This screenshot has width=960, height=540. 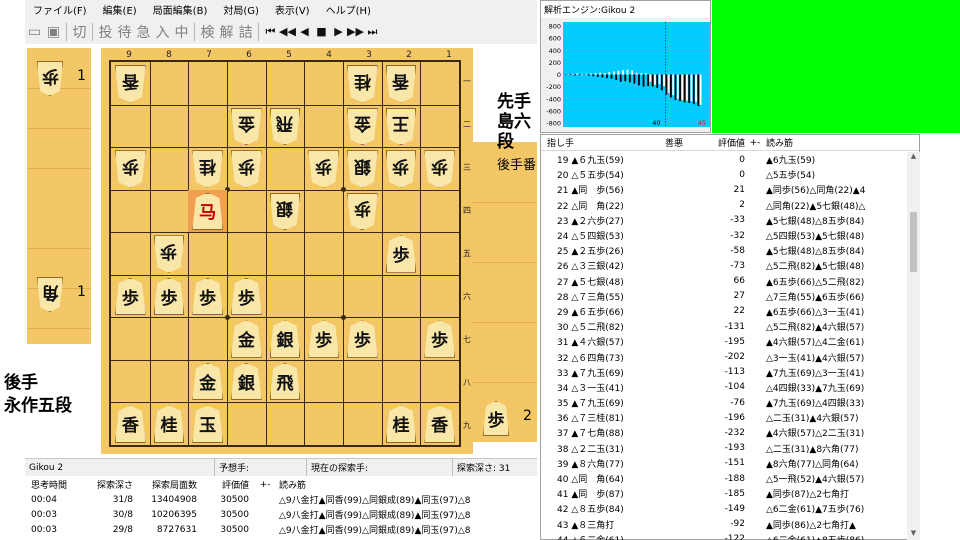 What do you see at coordinates (348, 9) in the screenshot?
I see `menu-item-5: ヘルプ(H)` at bounding box center [348, 9].